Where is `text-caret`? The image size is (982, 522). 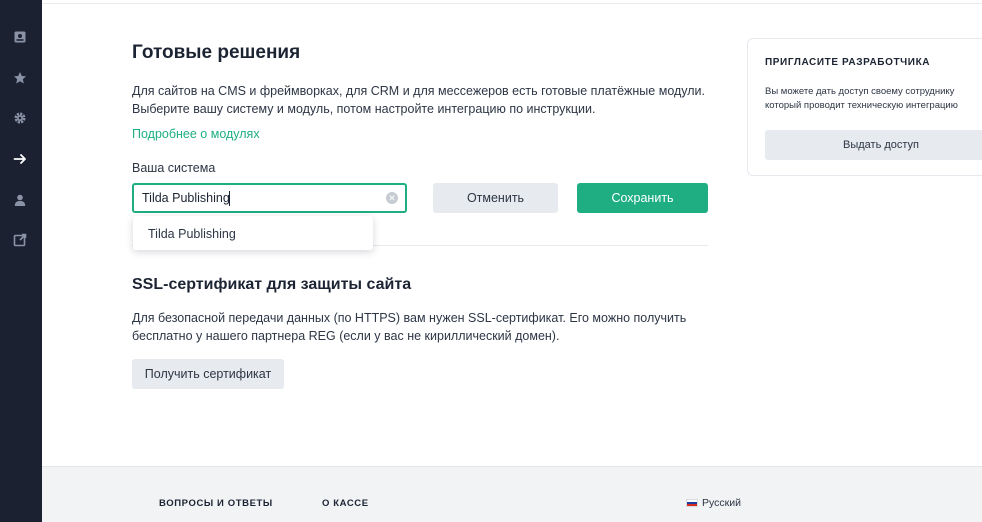 text-caret is located at coordinates (229, 198).